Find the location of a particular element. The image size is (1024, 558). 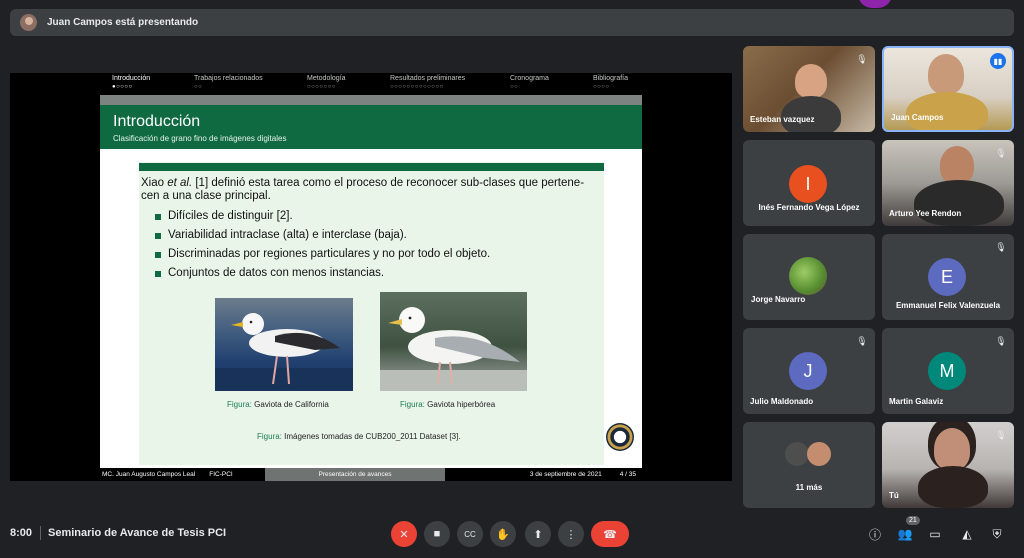

clock: 8:00 is located at coordinates (21, 533).